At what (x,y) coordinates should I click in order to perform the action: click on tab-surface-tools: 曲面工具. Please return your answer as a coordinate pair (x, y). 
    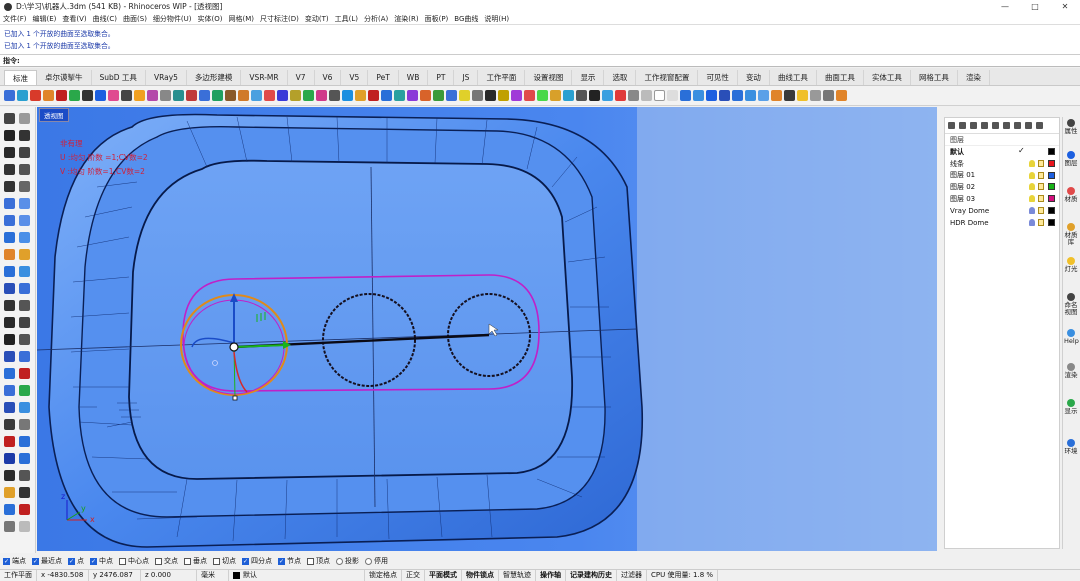
    Looking at the image, I should click on (840, 77).